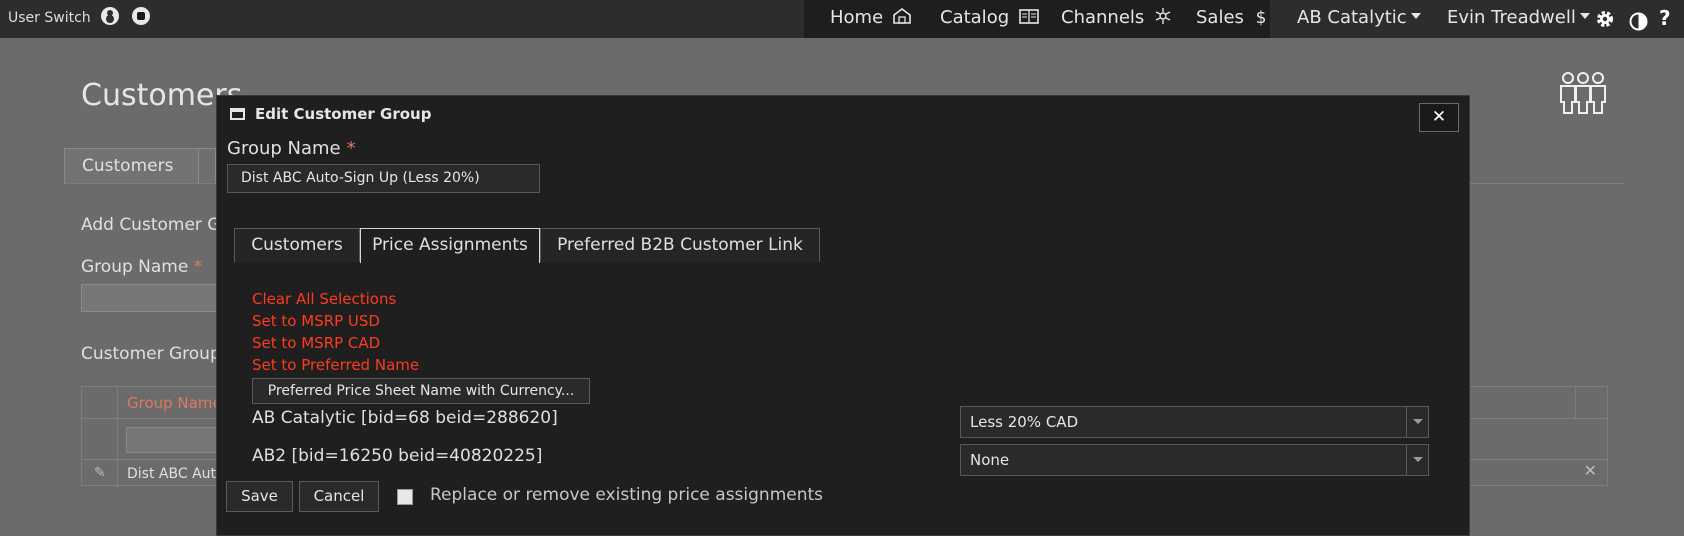 Image resolution: width=1684 pixels, height=536 pixels. What do you see at coordinates (316, 321) in the screenshot?
I see `set-msrp-usd-link: Set to MSRP USD` at bounding box center [316, 321].